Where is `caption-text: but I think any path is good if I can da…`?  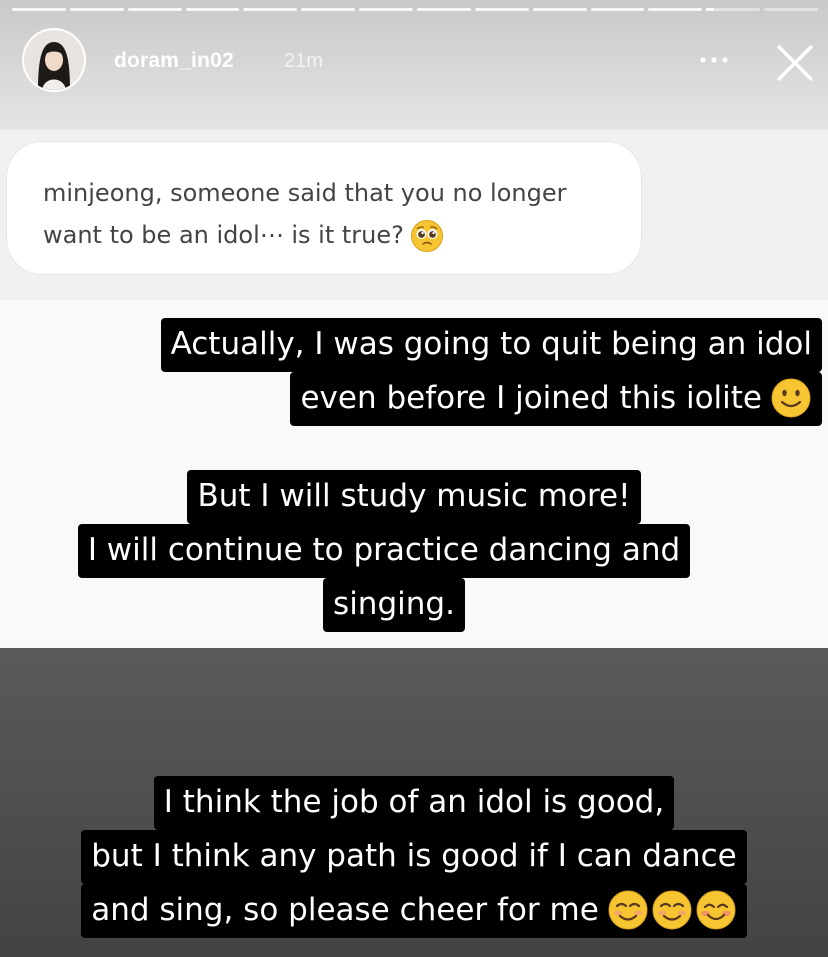 caption-text: but I think any path is good if I can da… is located at coordinates (414, 856).